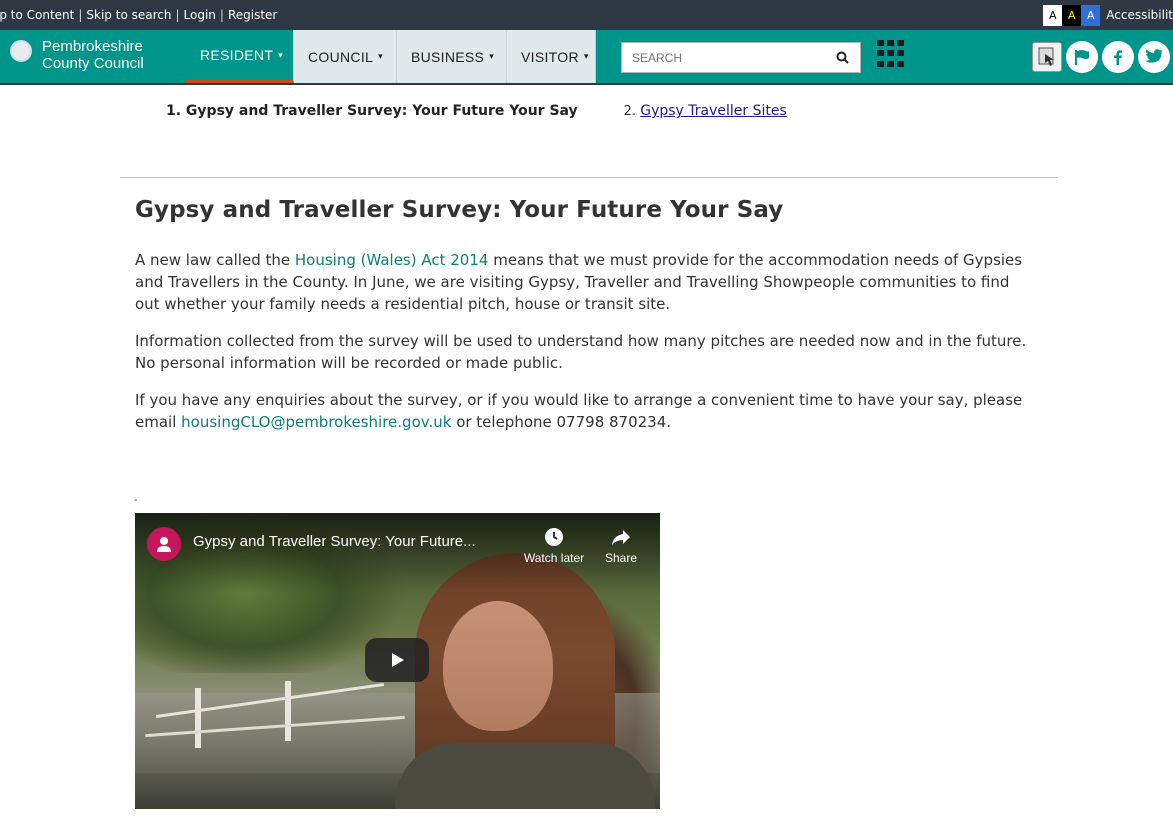  I want to click on main-nav: RESIDENT ▾ COUNCIL ▾ BUSINESS ▾ VISITOR ▾, so click(391, 56).